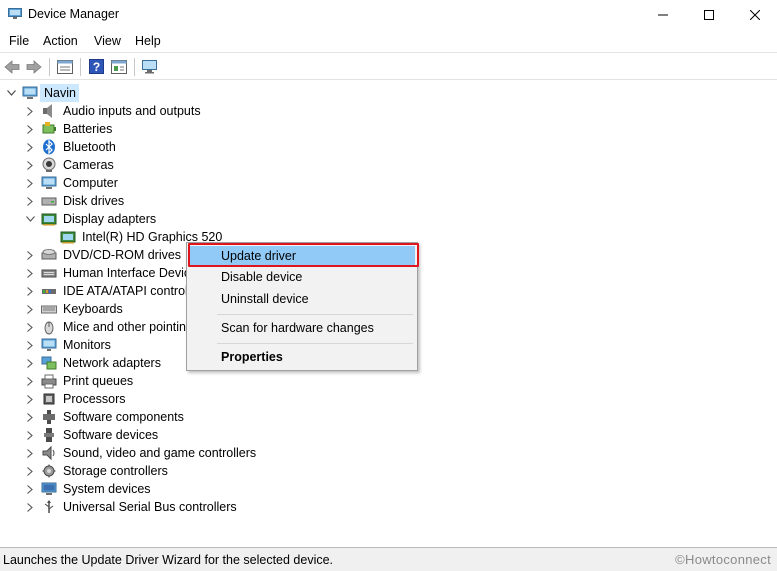 This screenshot has height=571, width=777. Describe the element at coordinates (200, 471) in the screenshot. I see `tree-category-storage-controllers: Storage controllers` at that location.